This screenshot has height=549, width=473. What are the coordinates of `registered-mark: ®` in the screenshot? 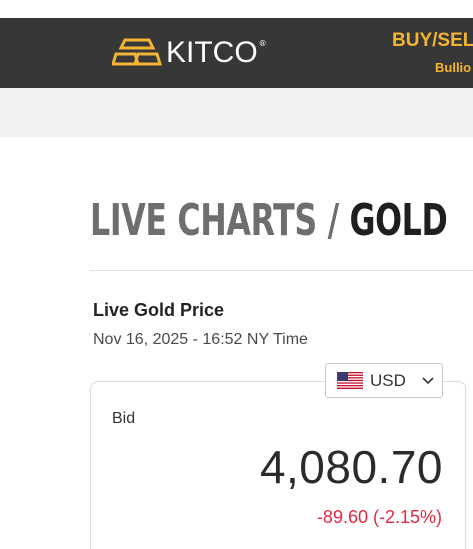 It's located at (262, 43).